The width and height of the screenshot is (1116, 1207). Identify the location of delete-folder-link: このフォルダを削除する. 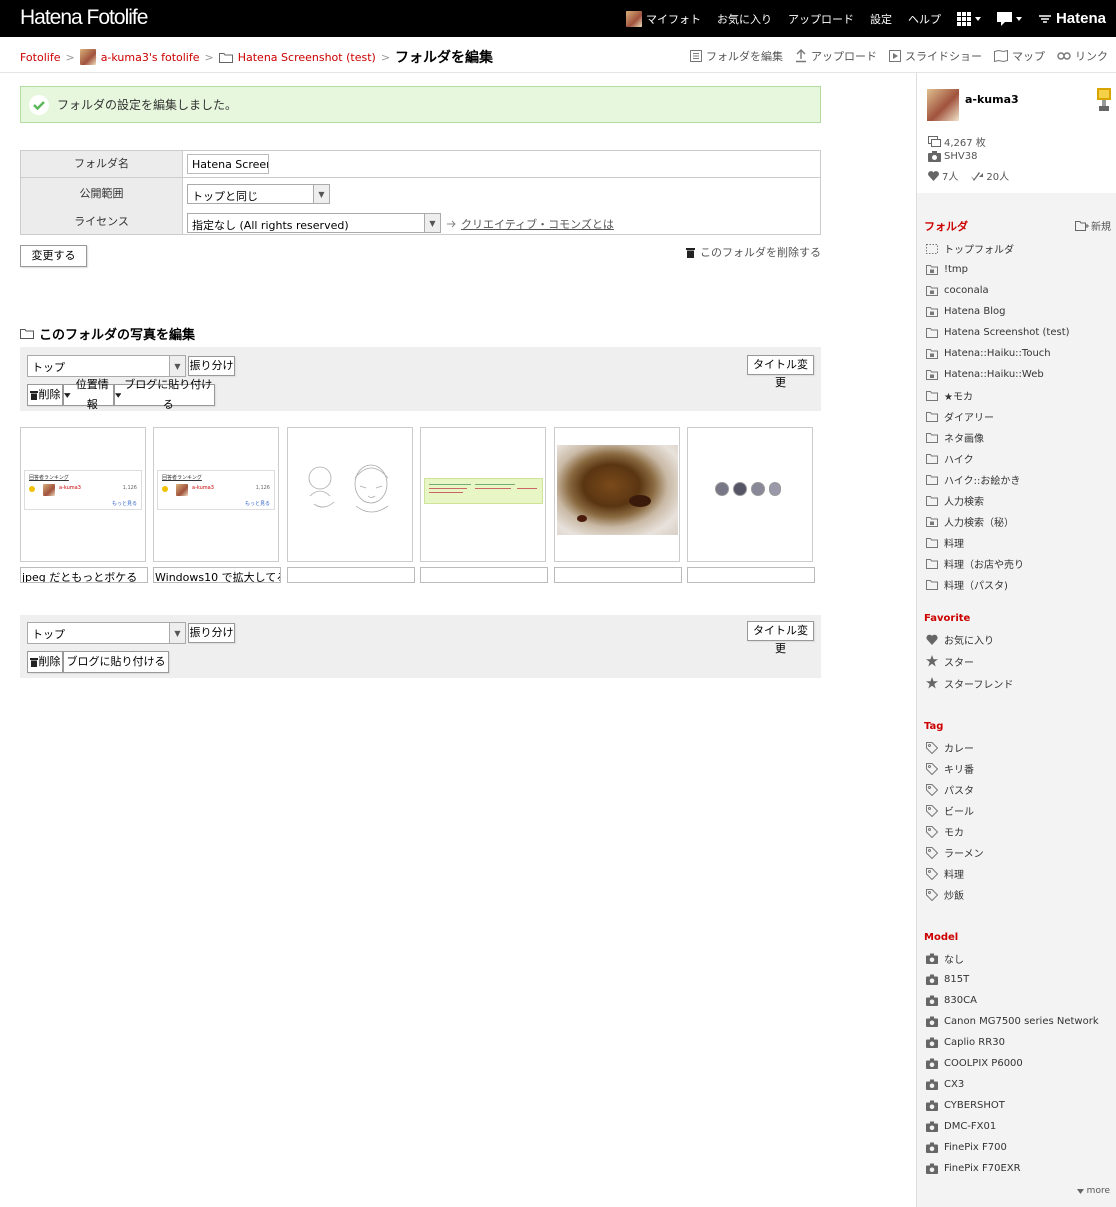
(753, 252).